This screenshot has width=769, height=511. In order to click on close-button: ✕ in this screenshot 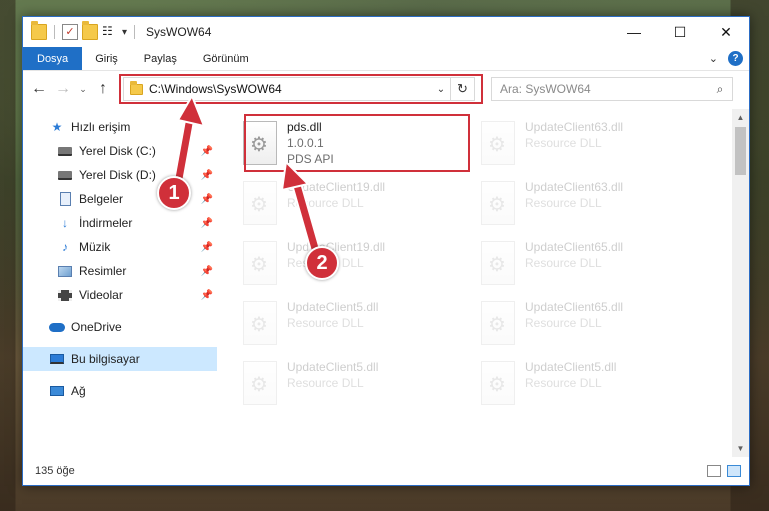, I will do `click(726, 32)`.